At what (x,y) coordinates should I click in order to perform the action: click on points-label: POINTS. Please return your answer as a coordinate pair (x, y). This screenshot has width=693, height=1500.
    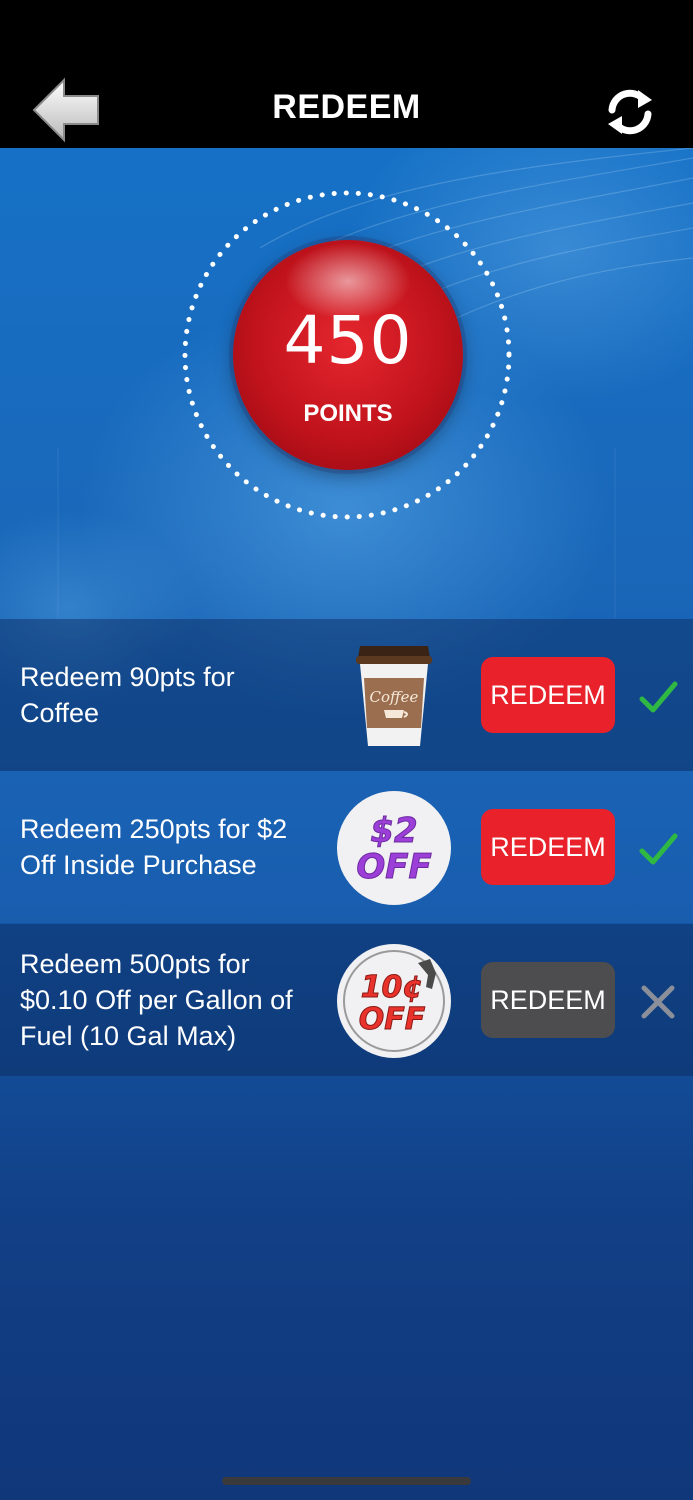
    Looking at the image, I should click on (348, 413).